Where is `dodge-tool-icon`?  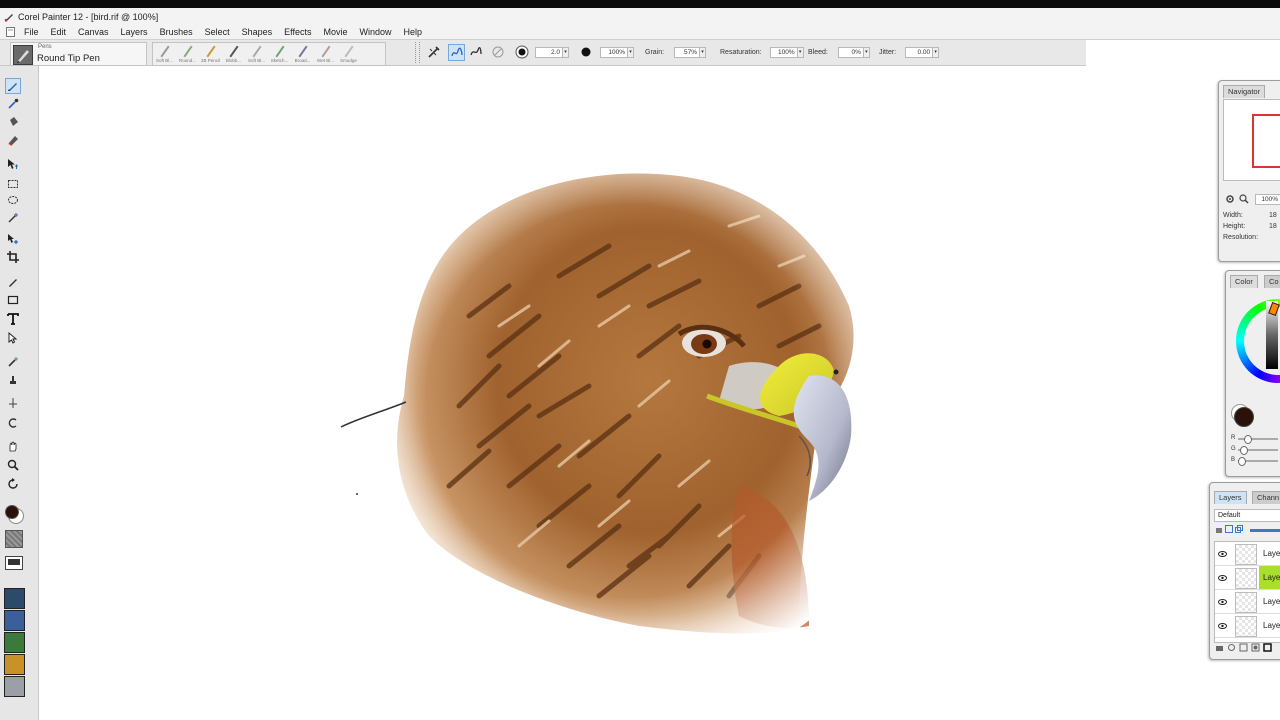 dodge-tool-icon is located at coordinates (13, 404).